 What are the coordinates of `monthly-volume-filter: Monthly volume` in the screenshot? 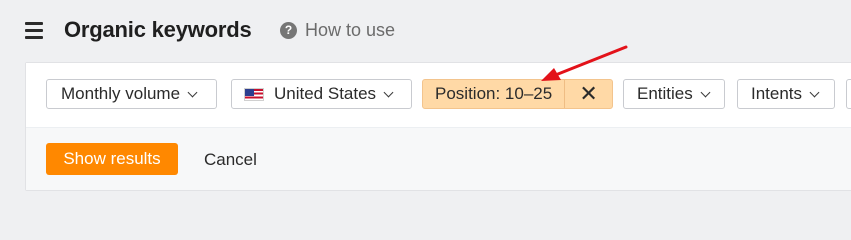 It's located at (131, 94).